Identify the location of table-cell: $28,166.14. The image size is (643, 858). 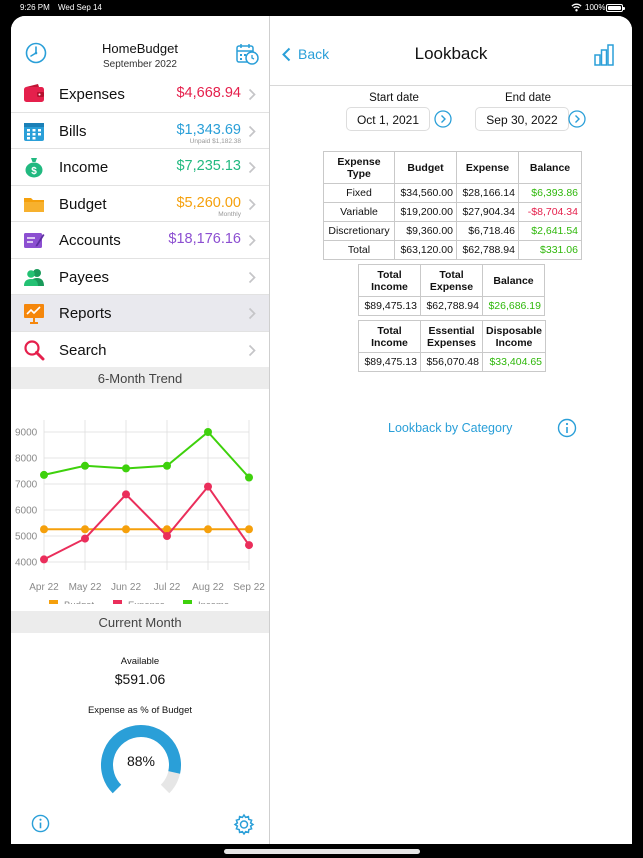
(487, 193).